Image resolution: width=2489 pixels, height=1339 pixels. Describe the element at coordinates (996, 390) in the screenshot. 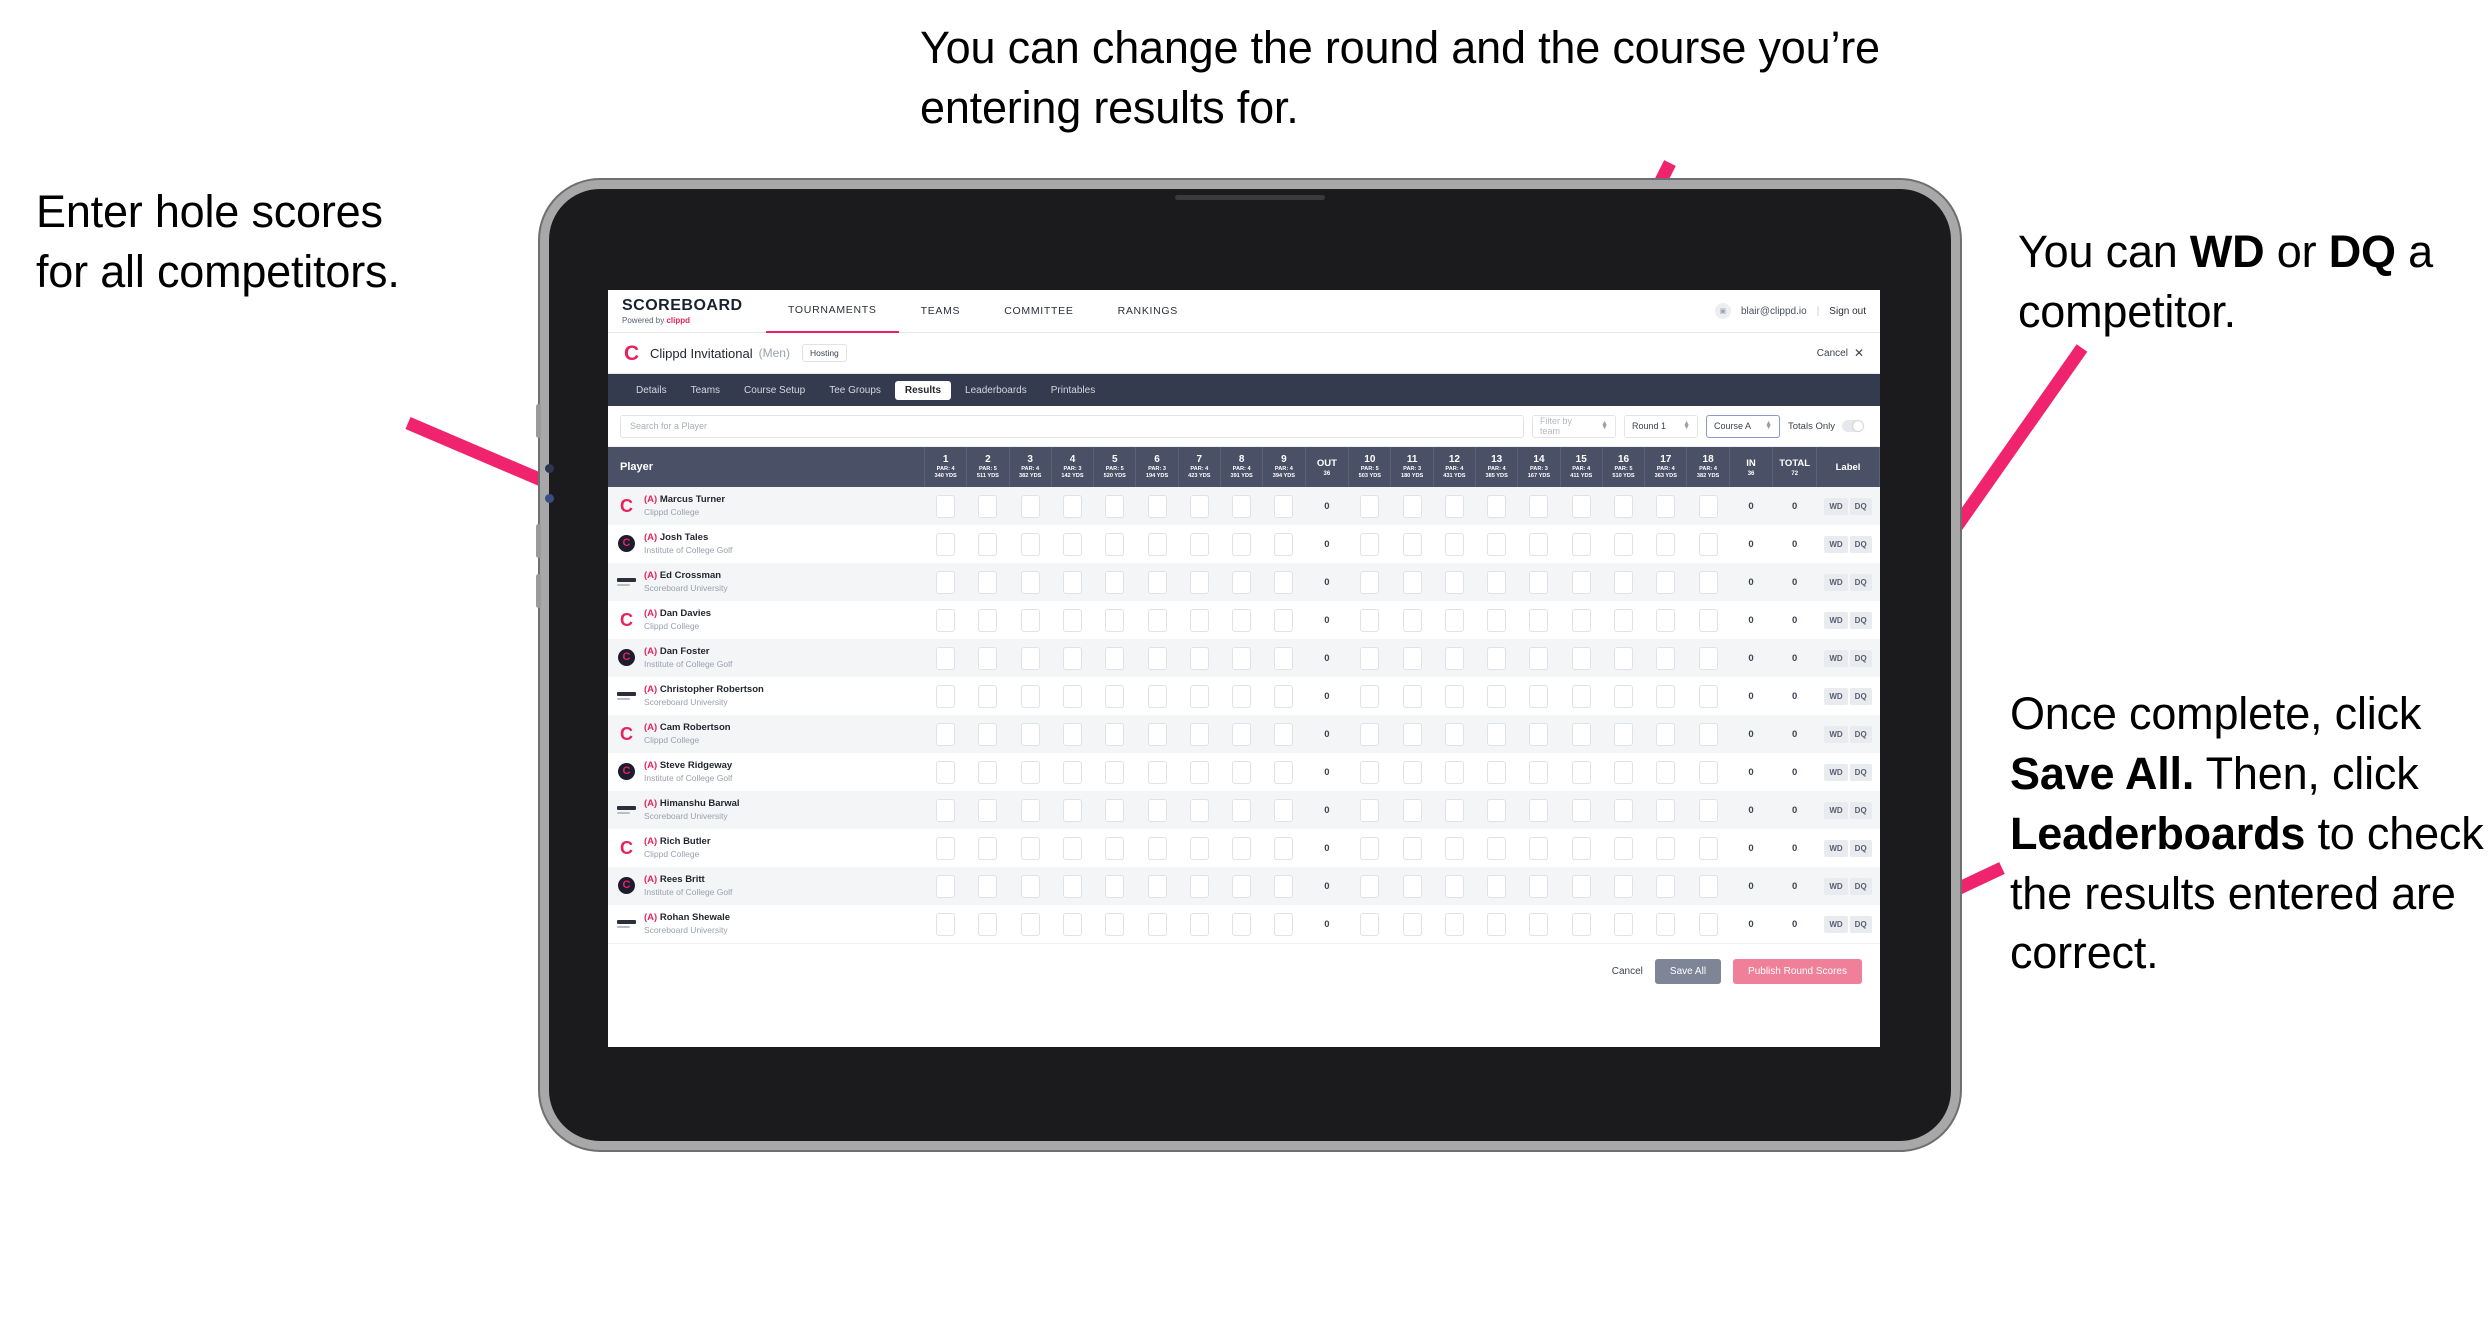

I see `subnav-leaderboards: Leaderboards` at that location.